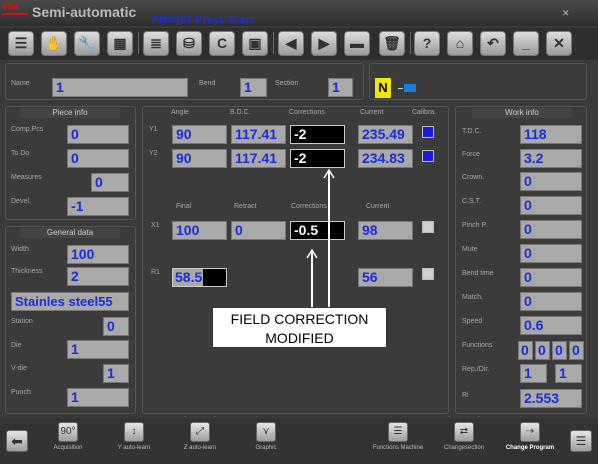 The width and height of the screenshot is (598, 464). What do you see at coordinates (199, 230) in the screenshot?
I see `x1-final-field: 100` at bounding box center [199, 230].